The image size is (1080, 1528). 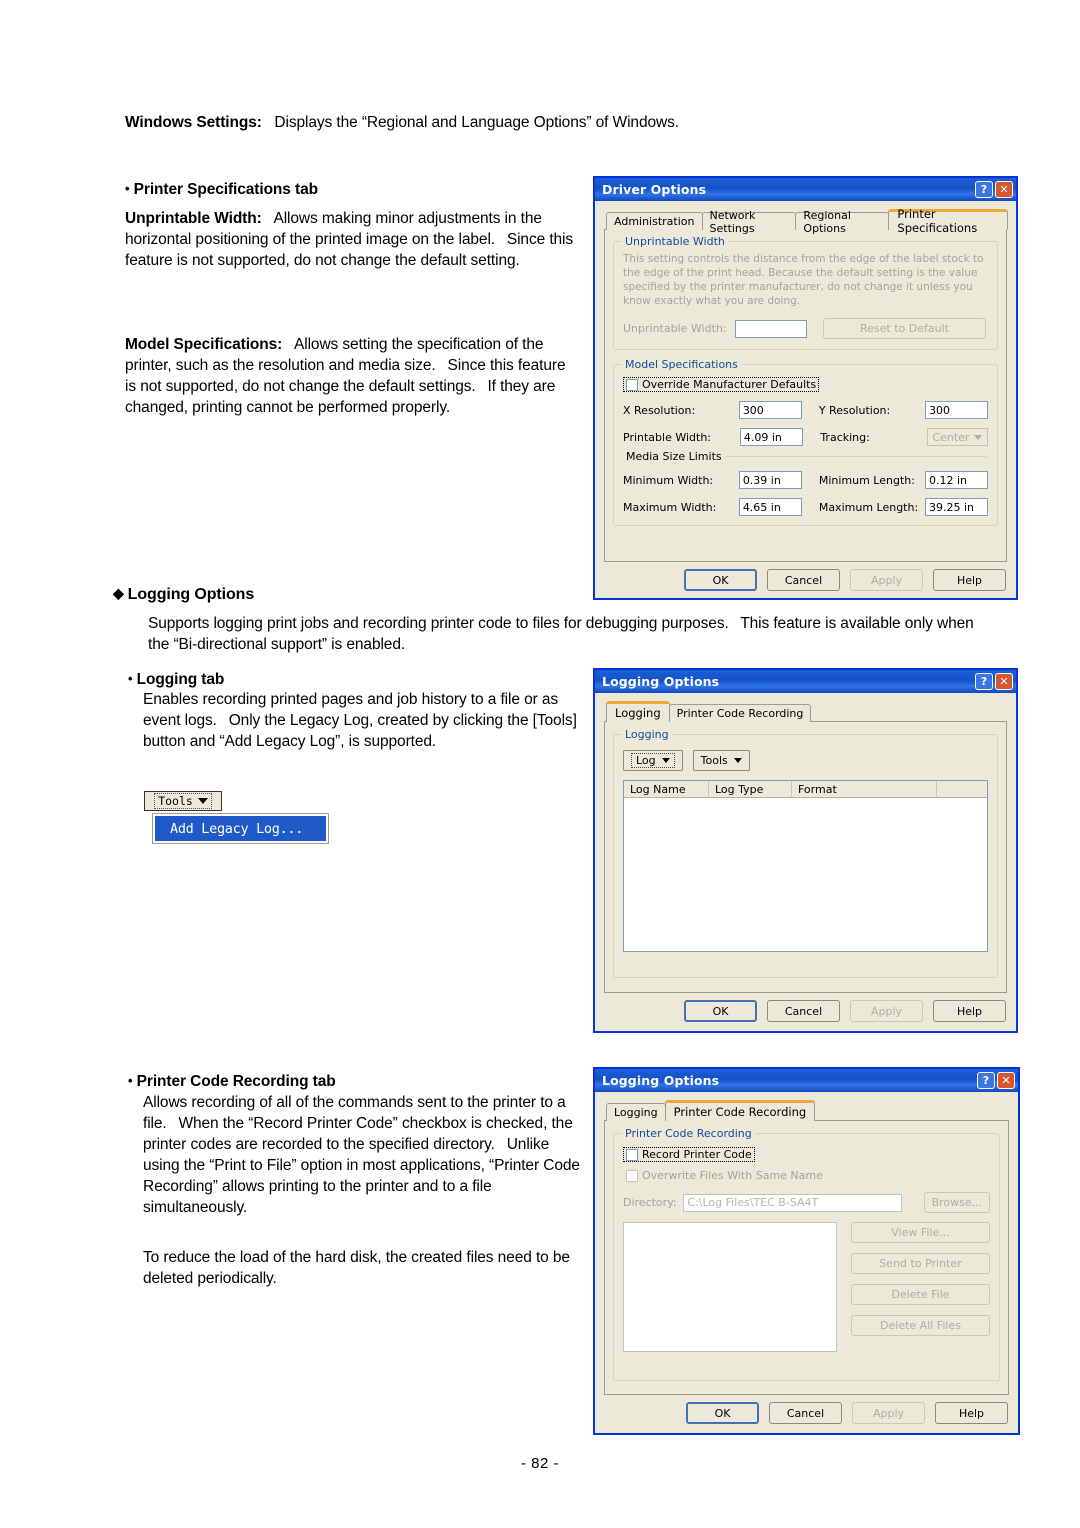 I want to click on logging-options-button-row: OK Cancel Apply Help, so click(x=805, y=1010).